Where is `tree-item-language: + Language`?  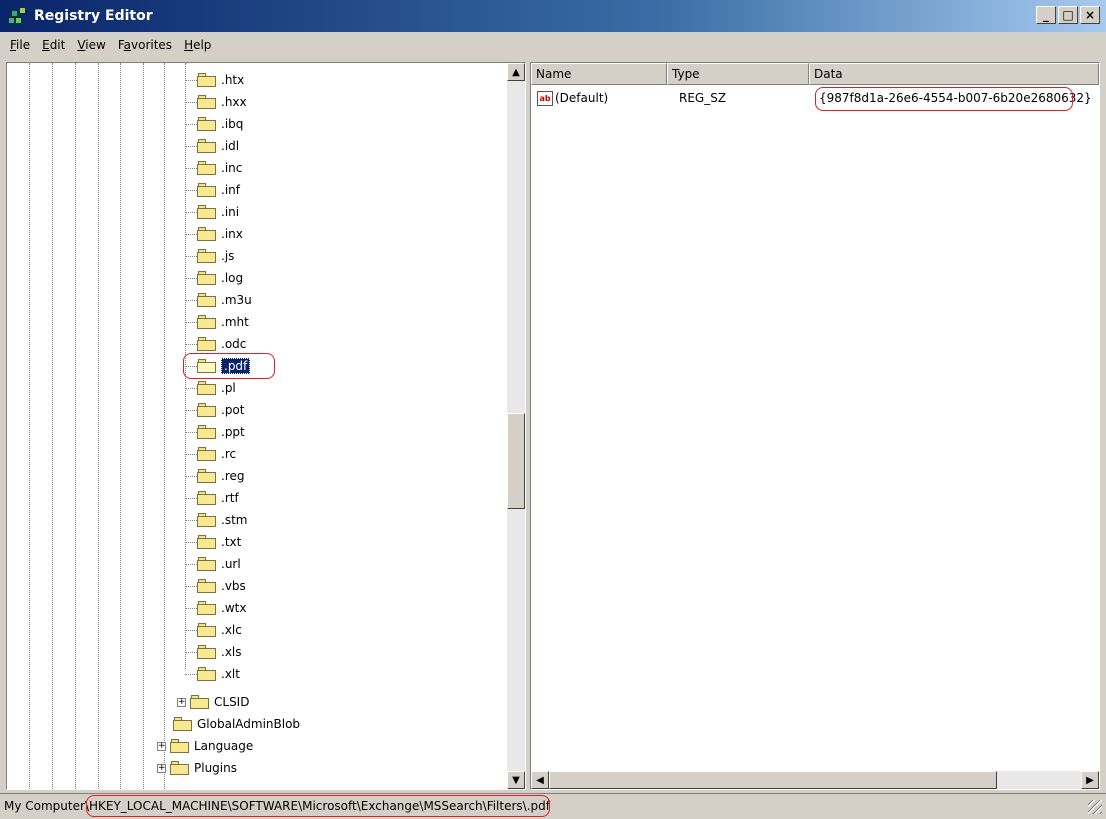
tree-item-language: + Language is located at coordinates (205, 746).